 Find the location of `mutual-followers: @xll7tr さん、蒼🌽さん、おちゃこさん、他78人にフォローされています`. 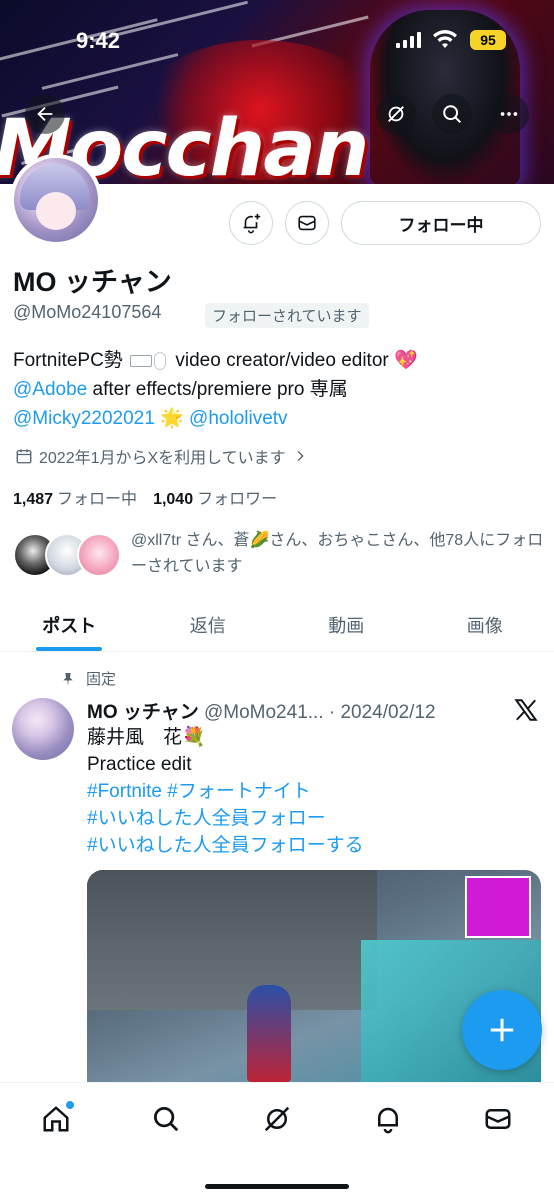

mutual-followers: @xll7tr さん、蒼🌽さん、おちゃこさん、他78人にフォローされています is located at coordinates (278, 556).